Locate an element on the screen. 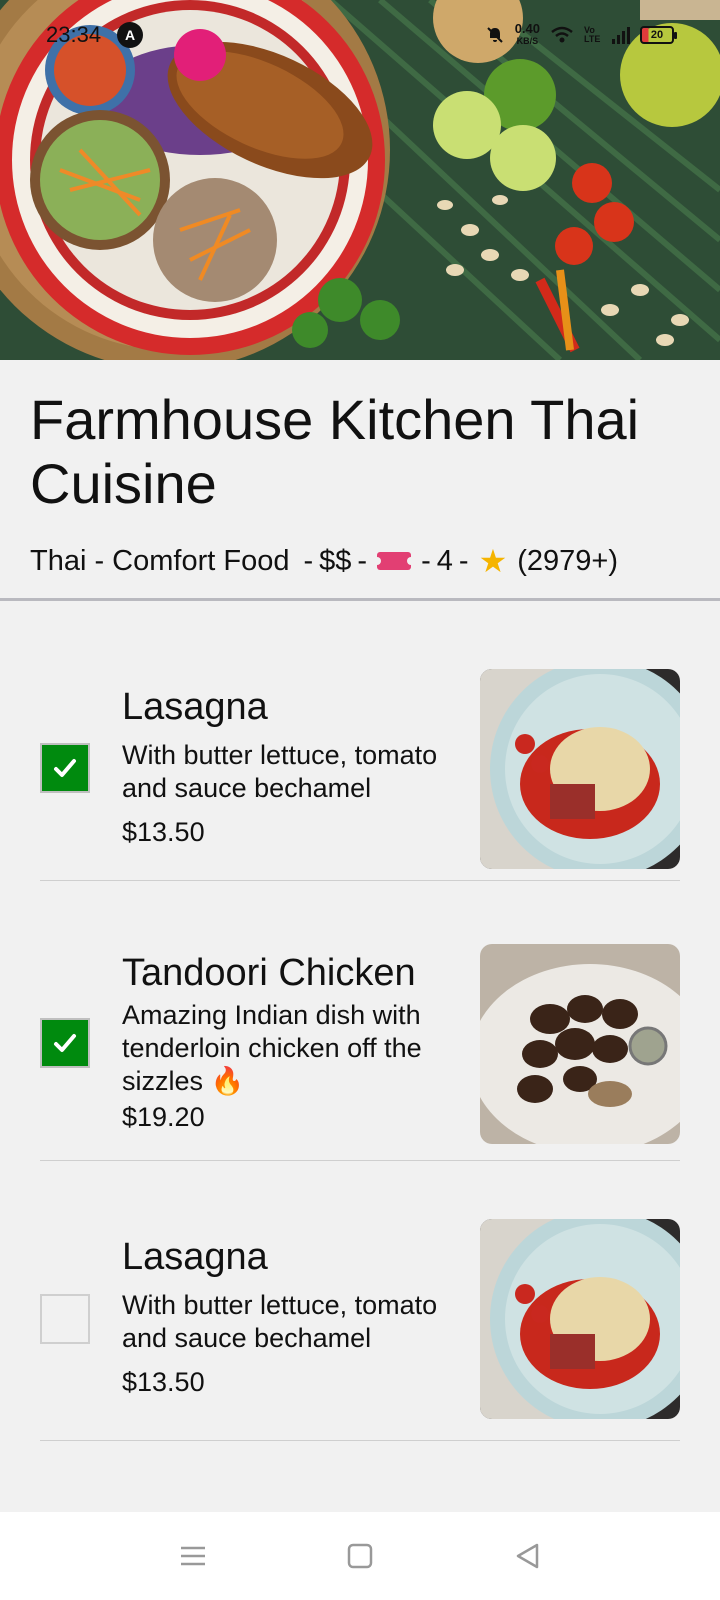 The image size is (720, 1600). back-icon is located at coordinates (527, 1556).